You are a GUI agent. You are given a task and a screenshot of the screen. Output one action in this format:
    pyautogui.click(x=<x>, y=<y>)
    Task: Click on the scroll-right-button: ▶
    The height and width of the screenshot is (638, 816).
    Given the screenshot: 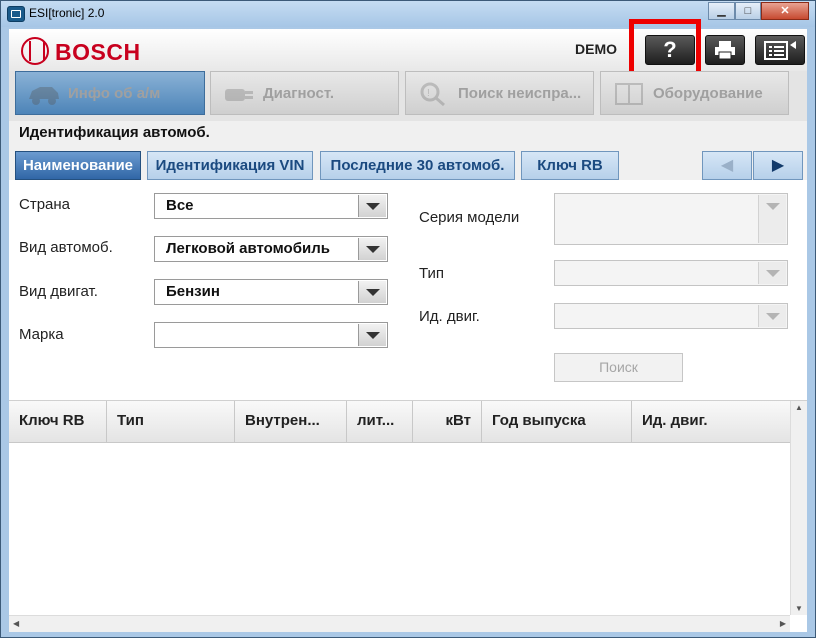 What is the action you would take?
    pyautogui.click(x=778, y=165)
    